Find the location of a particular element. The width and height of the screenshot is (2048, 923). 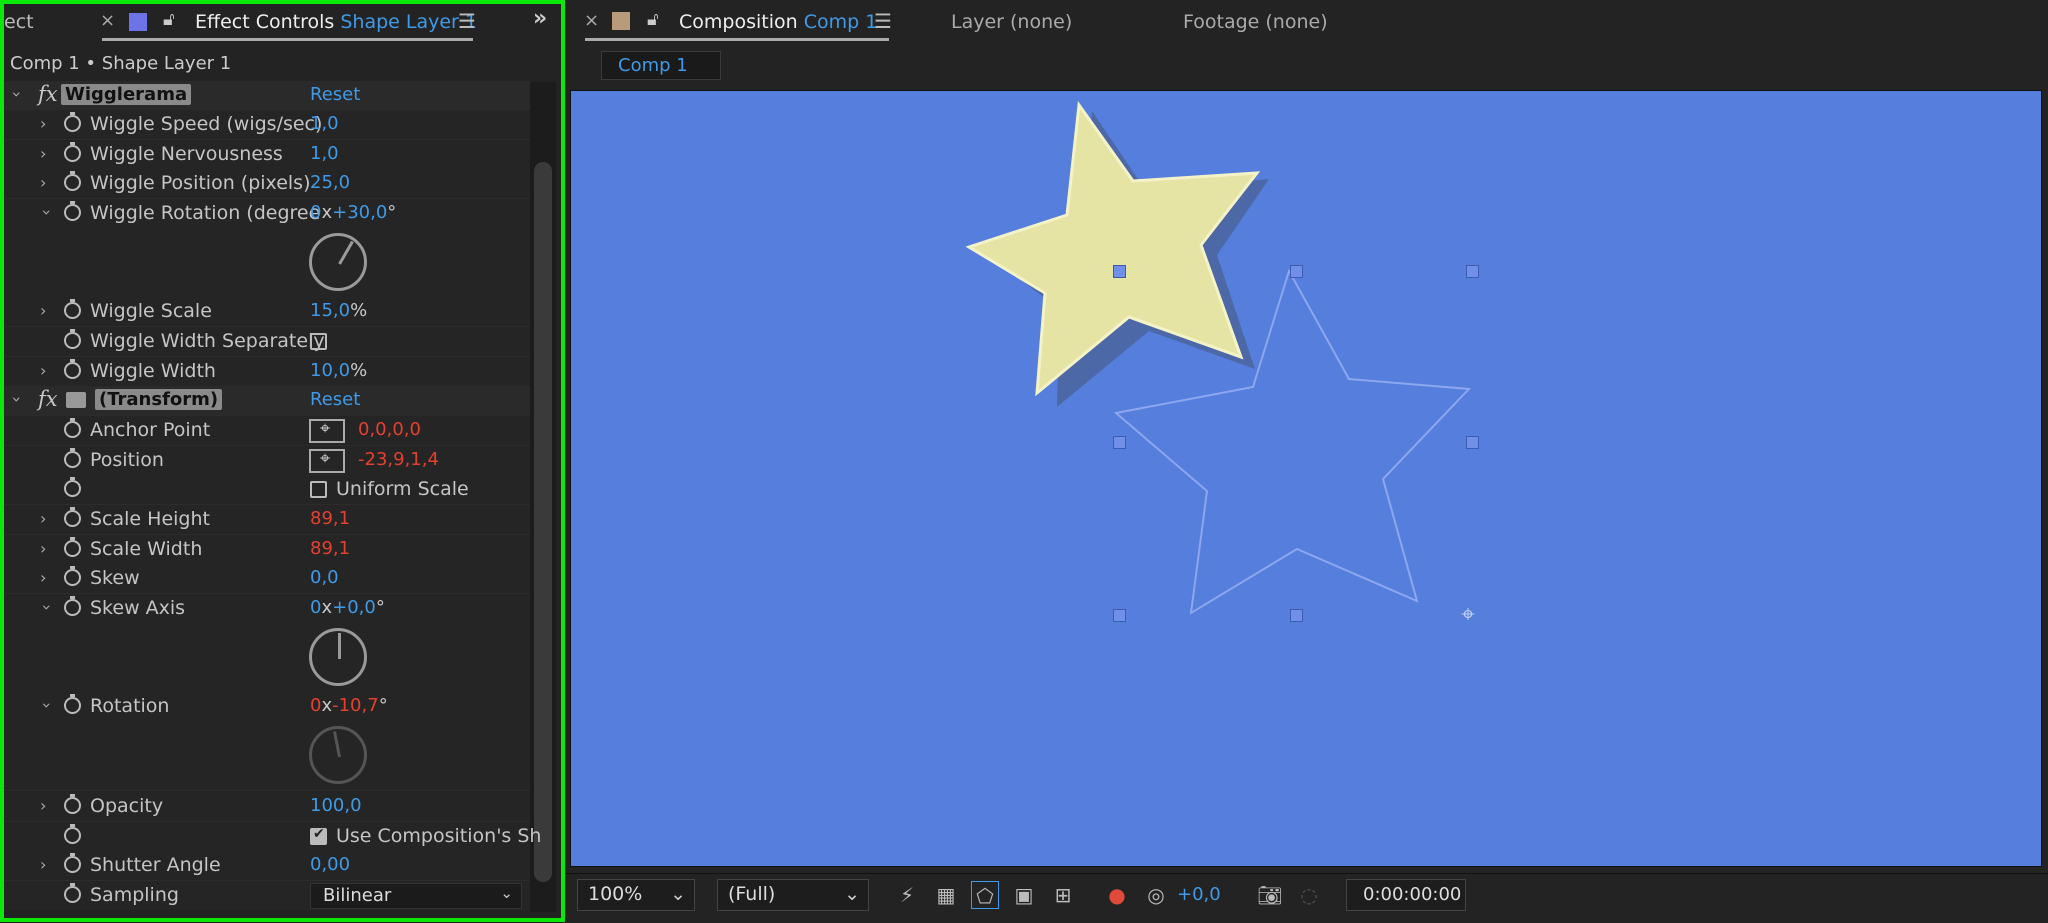

prop-value: 0x+0,0° is located at coordinates (347, 607).